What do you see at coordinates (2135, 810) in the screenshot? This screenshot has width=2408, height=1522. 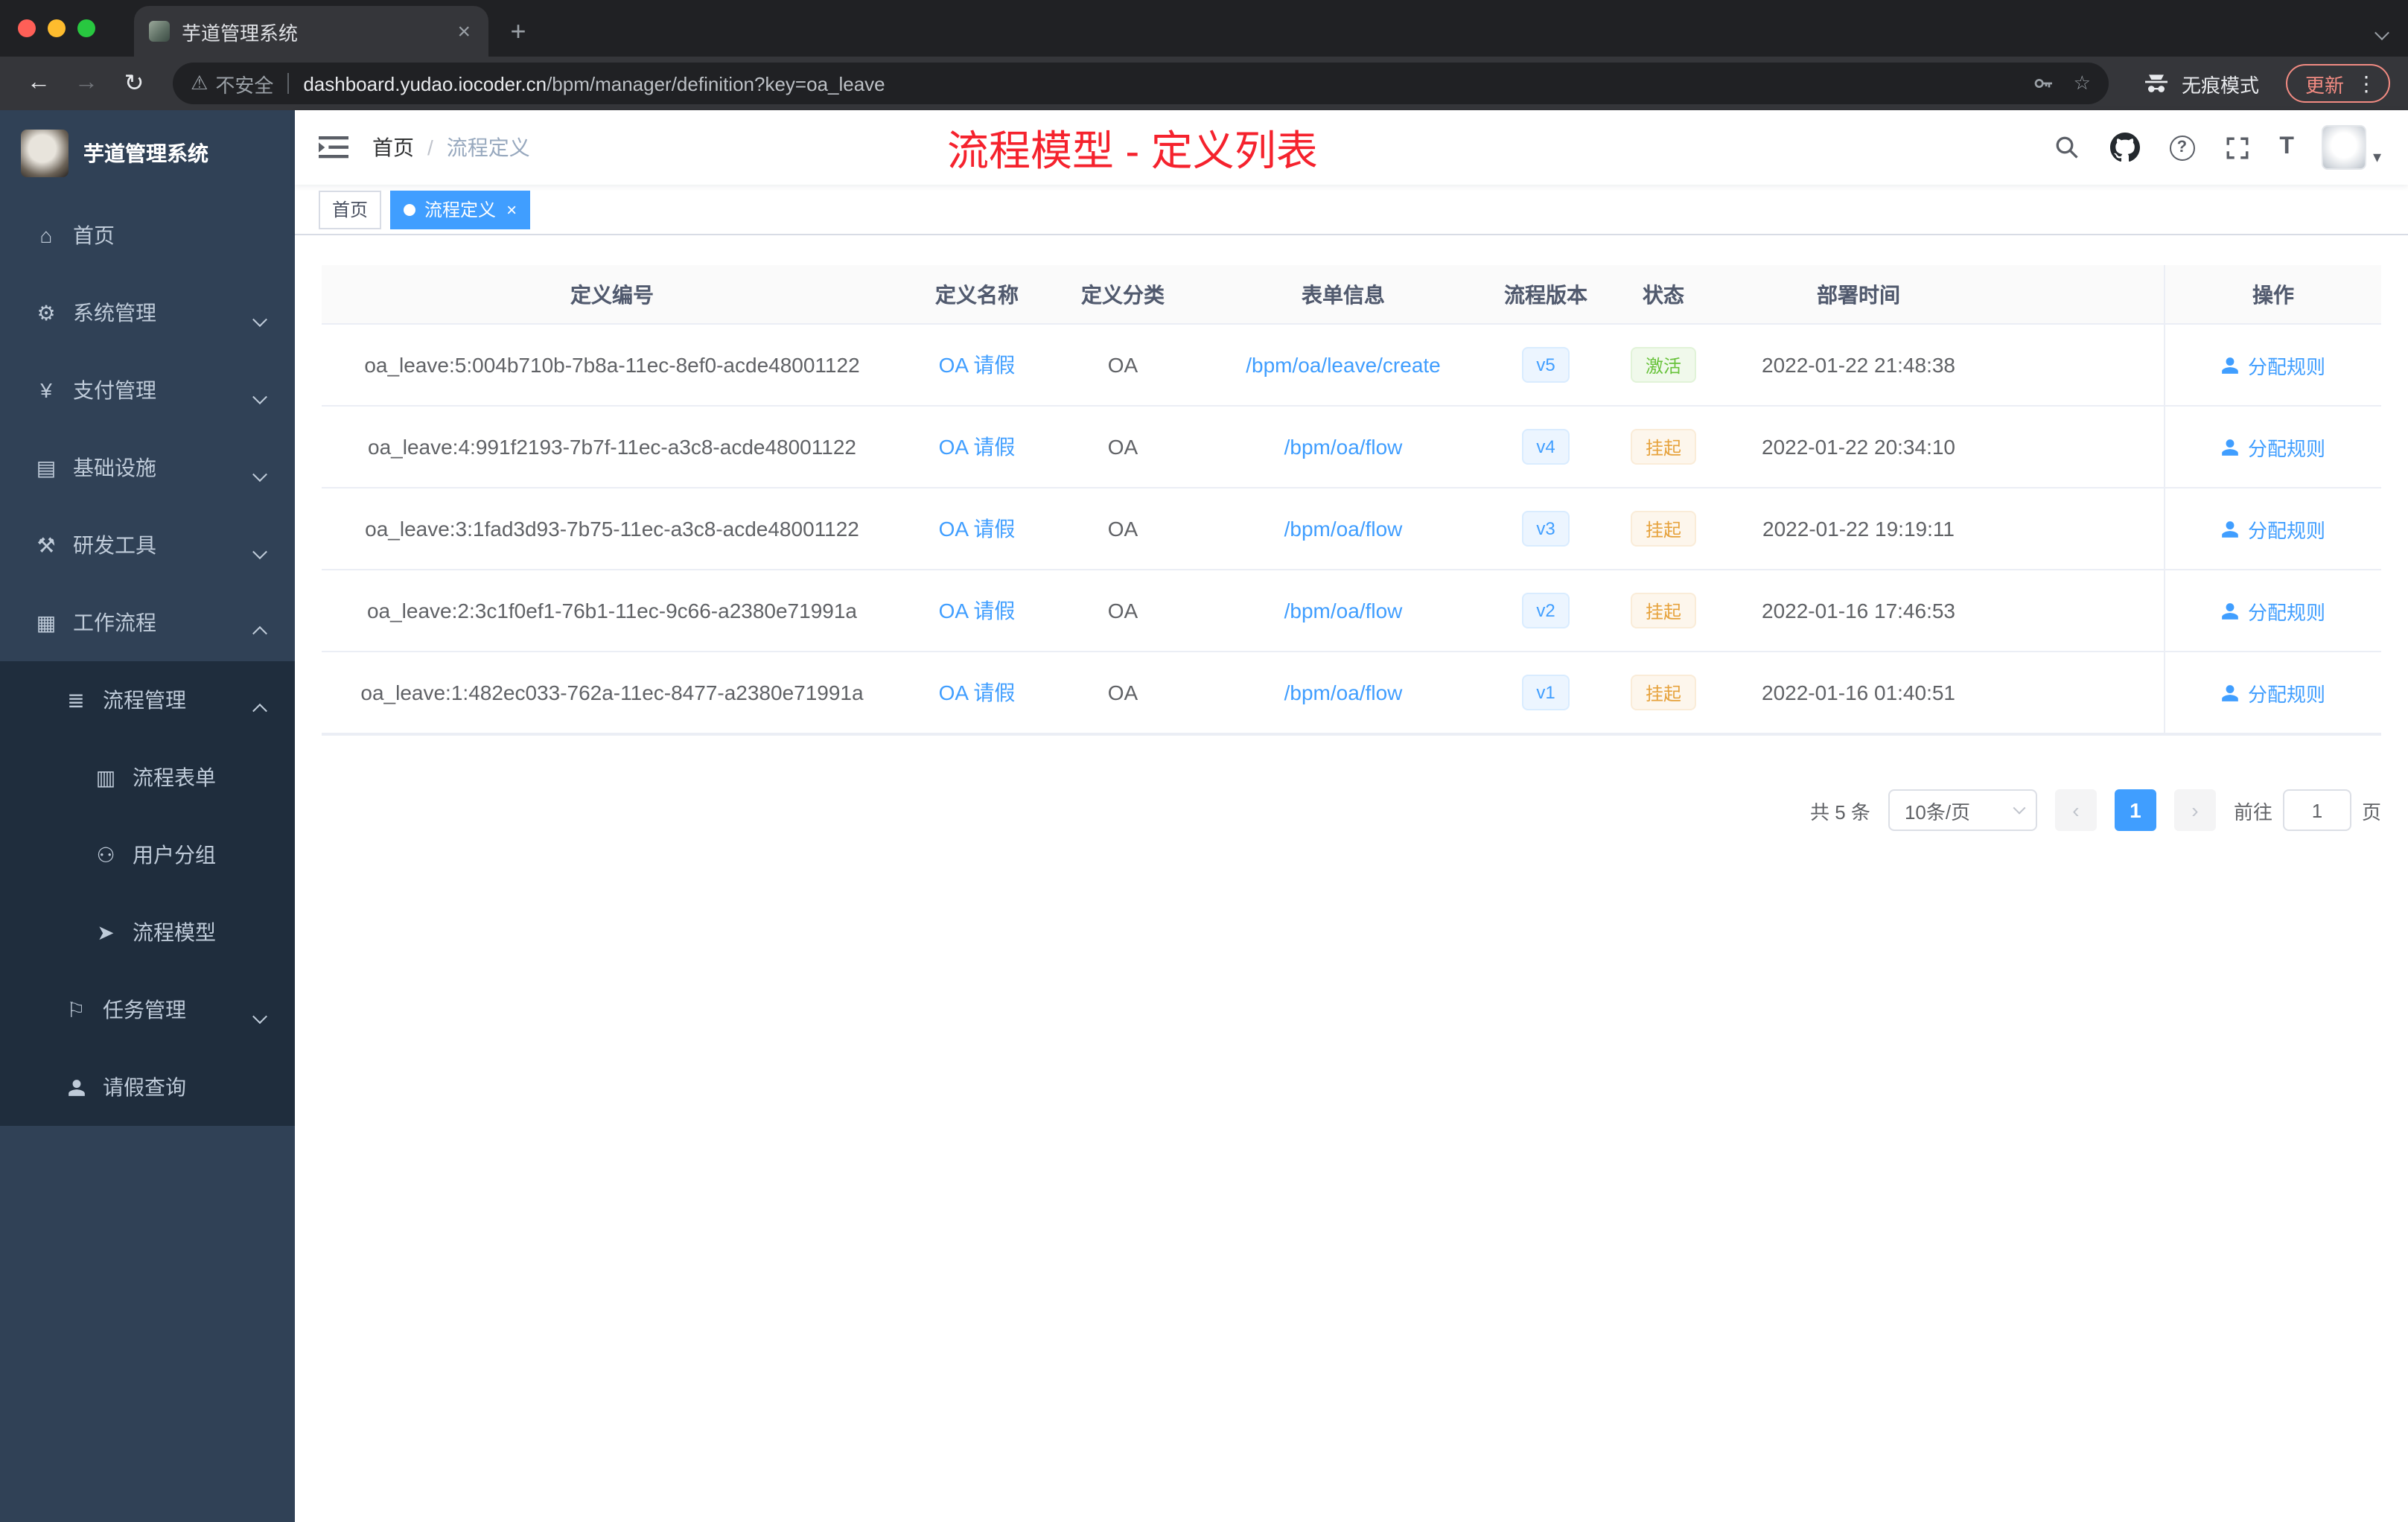 I see `page-number-button: 1` at bounding box center [2135, 810].